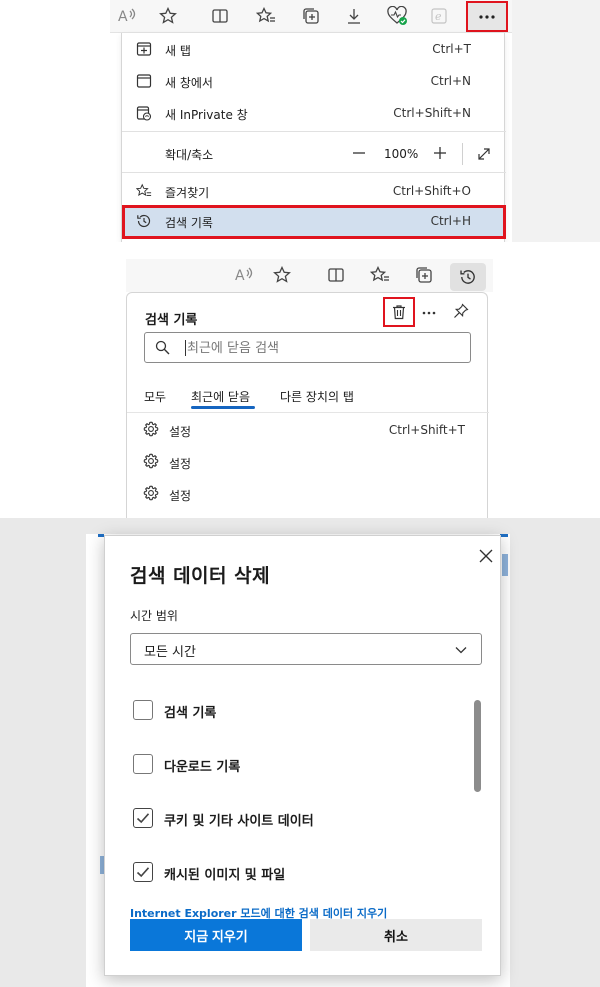 The height and width of the screenshot is (987, 600). Describe the element at coordinates (223, 407) in the screenshot. I see `active-tab-indicator` at that location.